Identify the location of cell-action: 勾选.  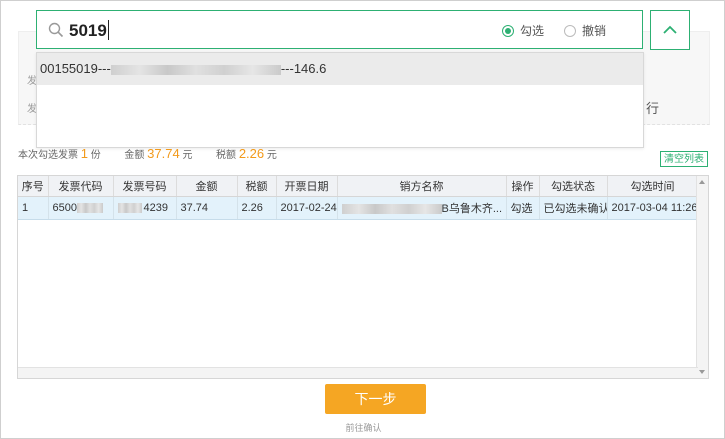
(523, 208).